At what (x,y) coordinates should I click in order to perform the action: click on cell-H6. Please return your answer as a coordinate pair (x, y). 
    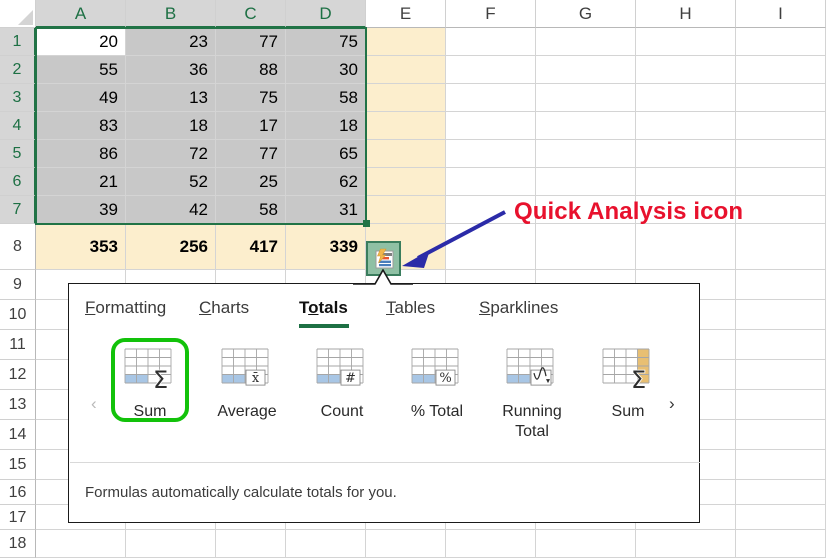
    Looking at the image, I should click on (686, 182).